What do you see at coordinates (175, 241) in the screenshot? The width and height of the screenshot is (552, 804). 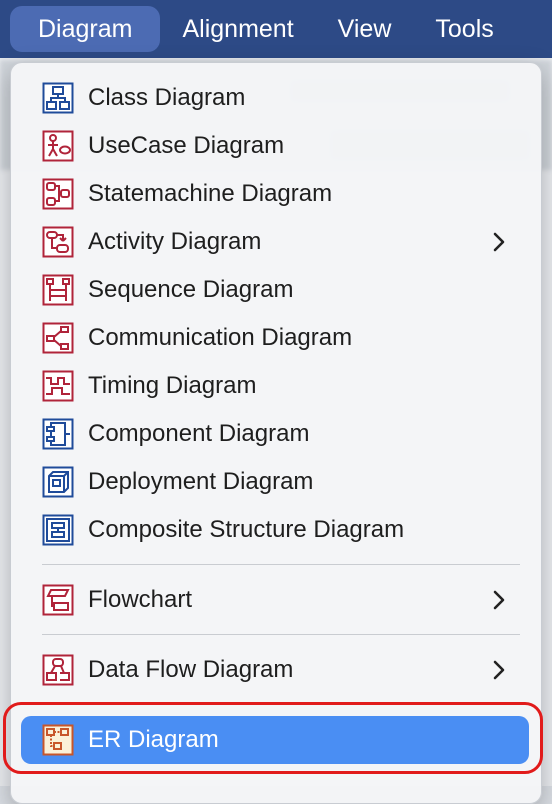 I see `menu-item-label: Activity Diagram` at bounding box center [175, 241].